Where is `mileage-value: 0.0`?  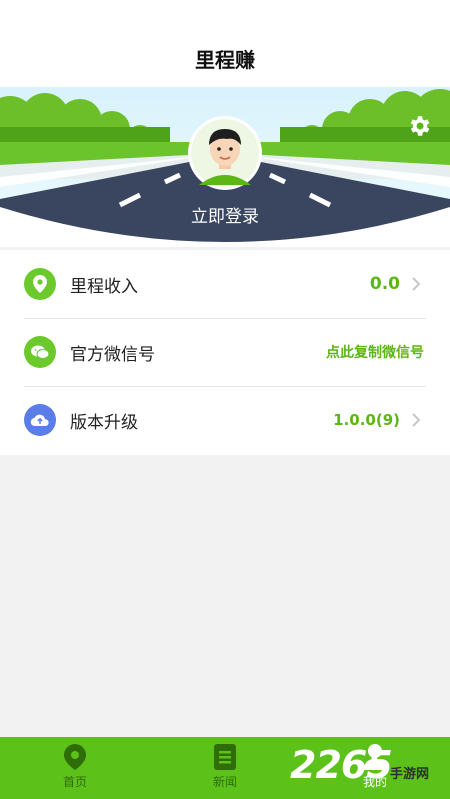
mileage-value: 0.0 is located at coordinates (384, 284).